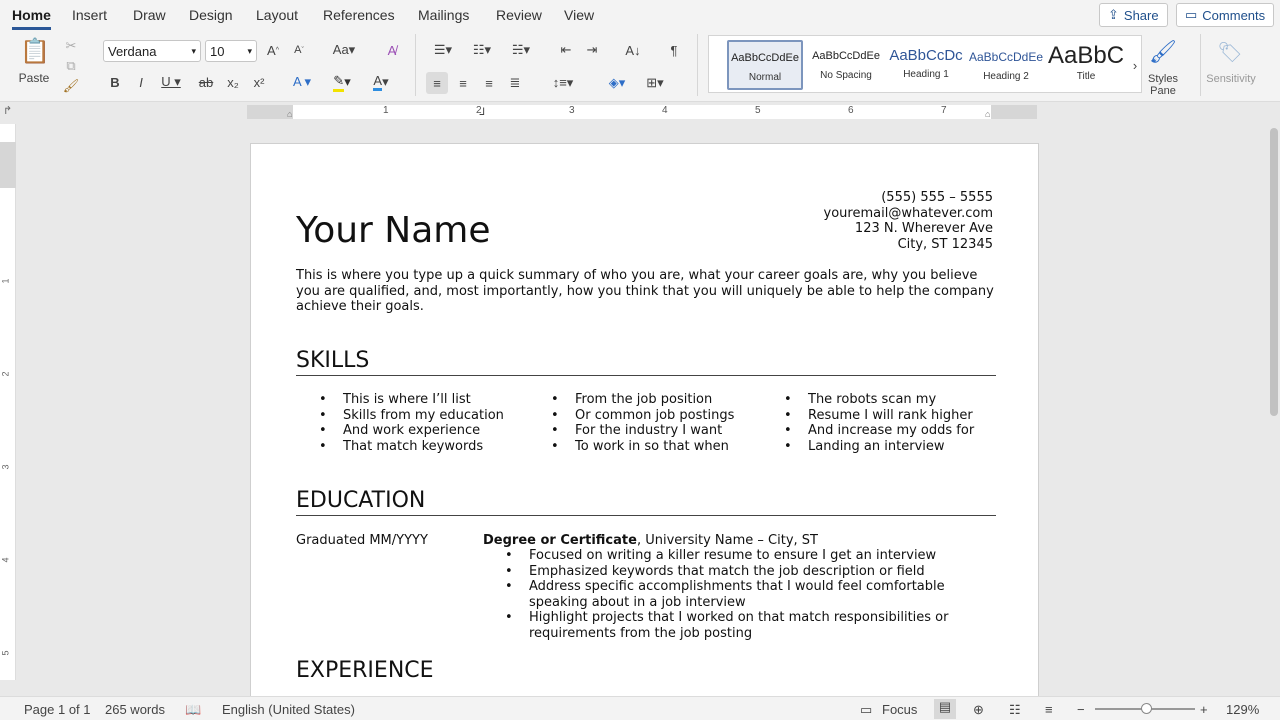  What do you see at coordinates (437, 83) in the screenshot?
I see `align-left-button: ≡` at bounding box center [437, 83].